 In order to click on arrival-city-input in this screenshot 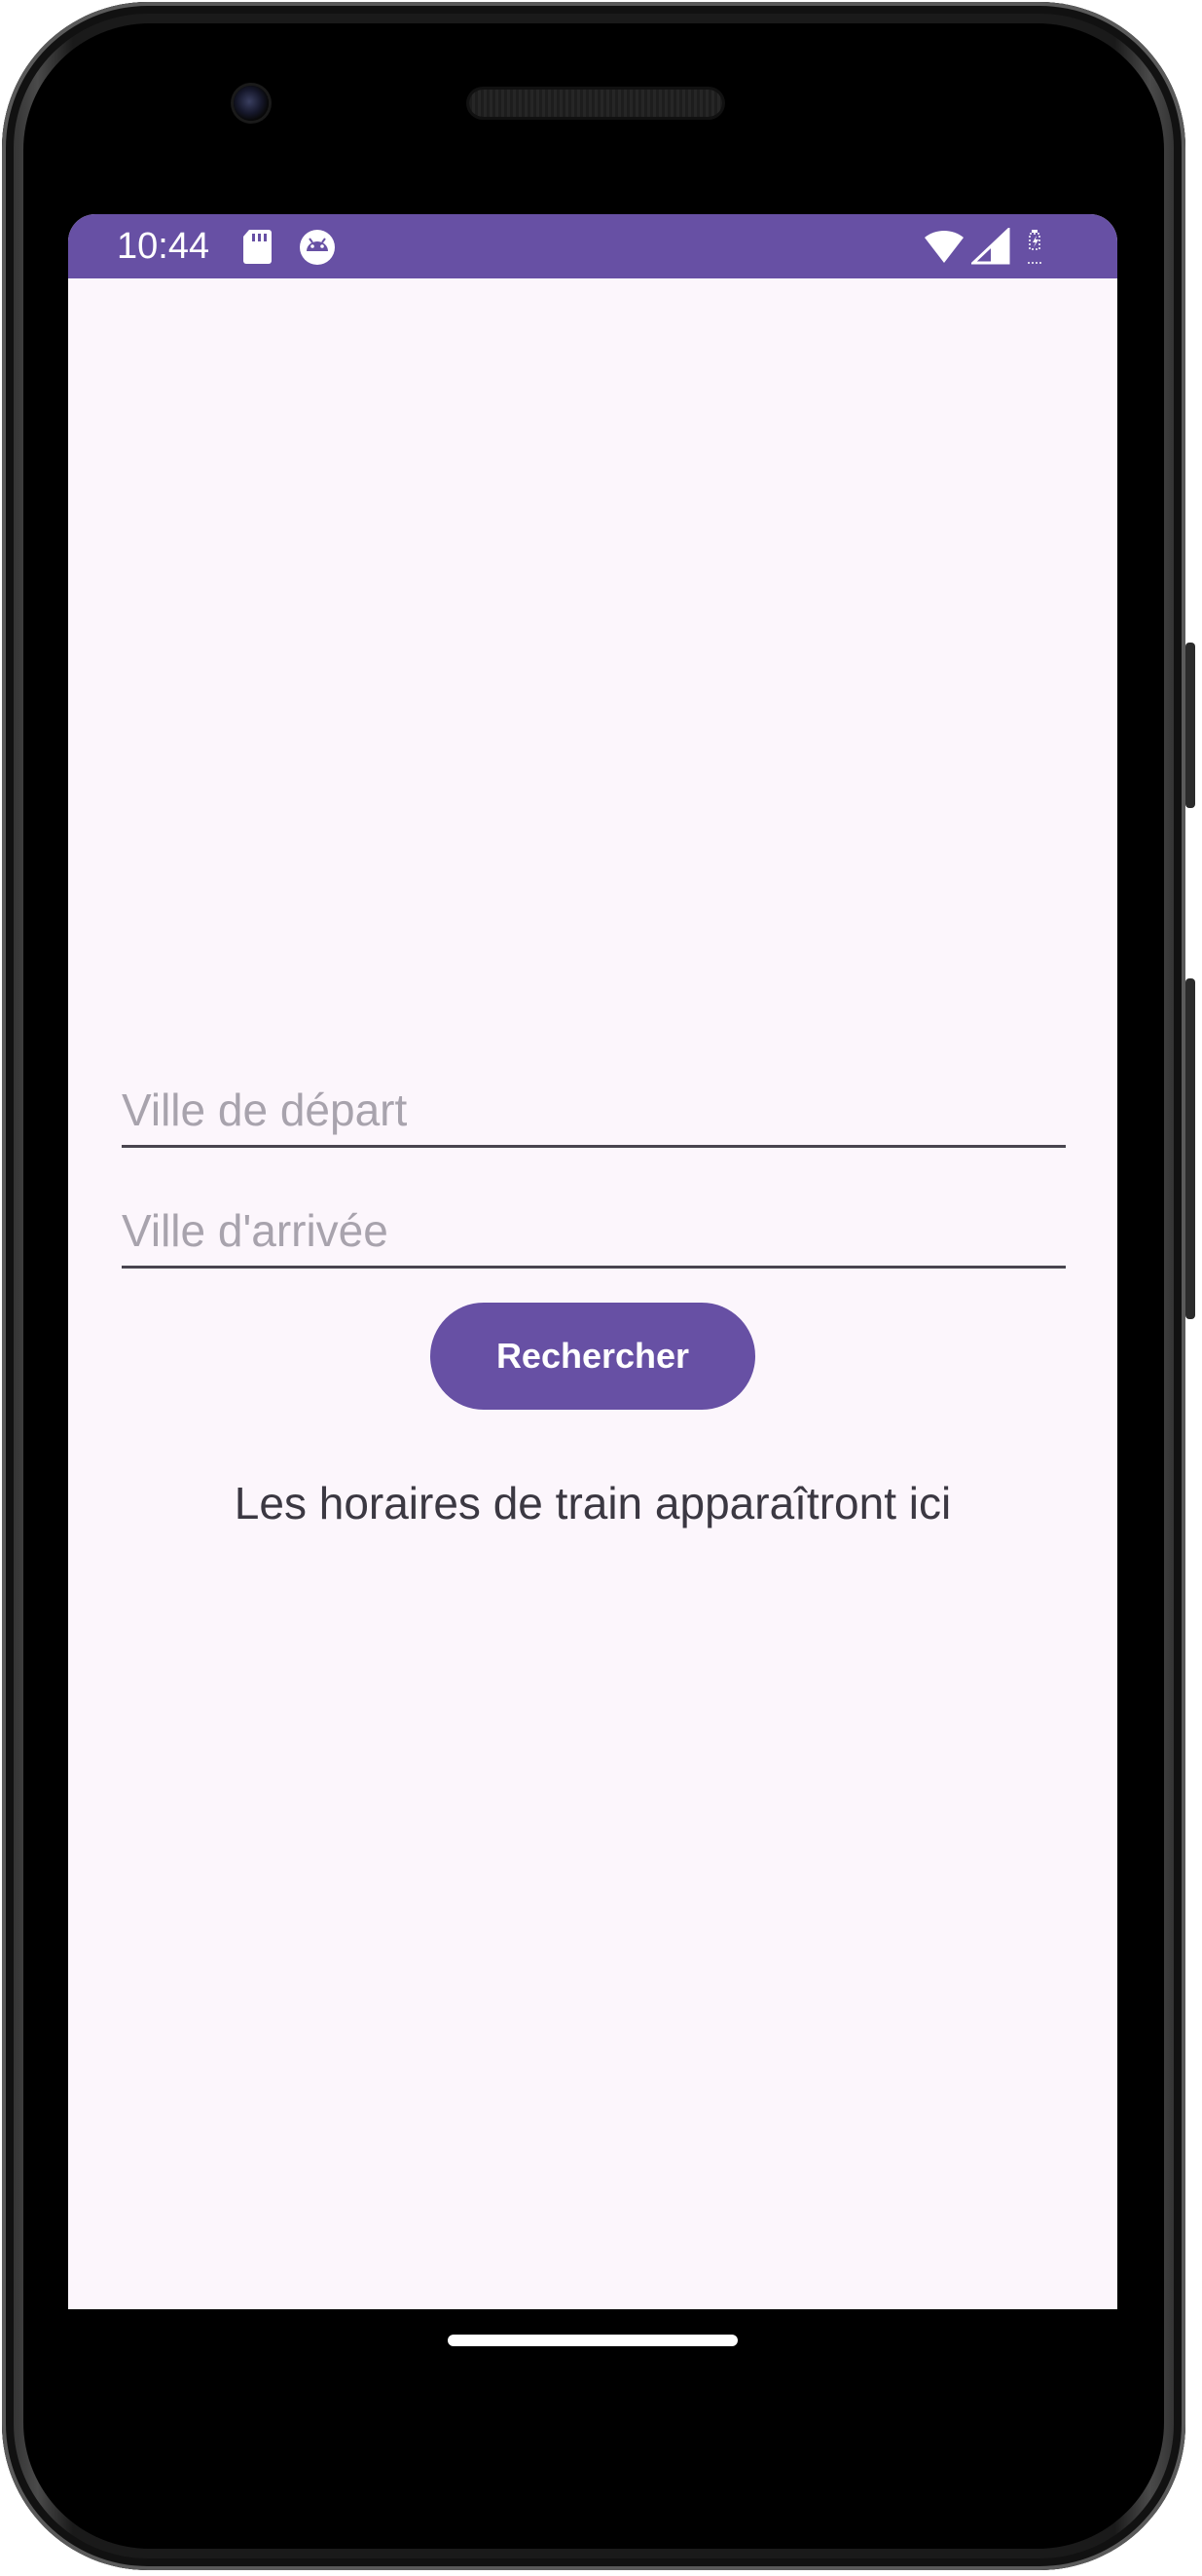, I will do `click(594, 1230)`.